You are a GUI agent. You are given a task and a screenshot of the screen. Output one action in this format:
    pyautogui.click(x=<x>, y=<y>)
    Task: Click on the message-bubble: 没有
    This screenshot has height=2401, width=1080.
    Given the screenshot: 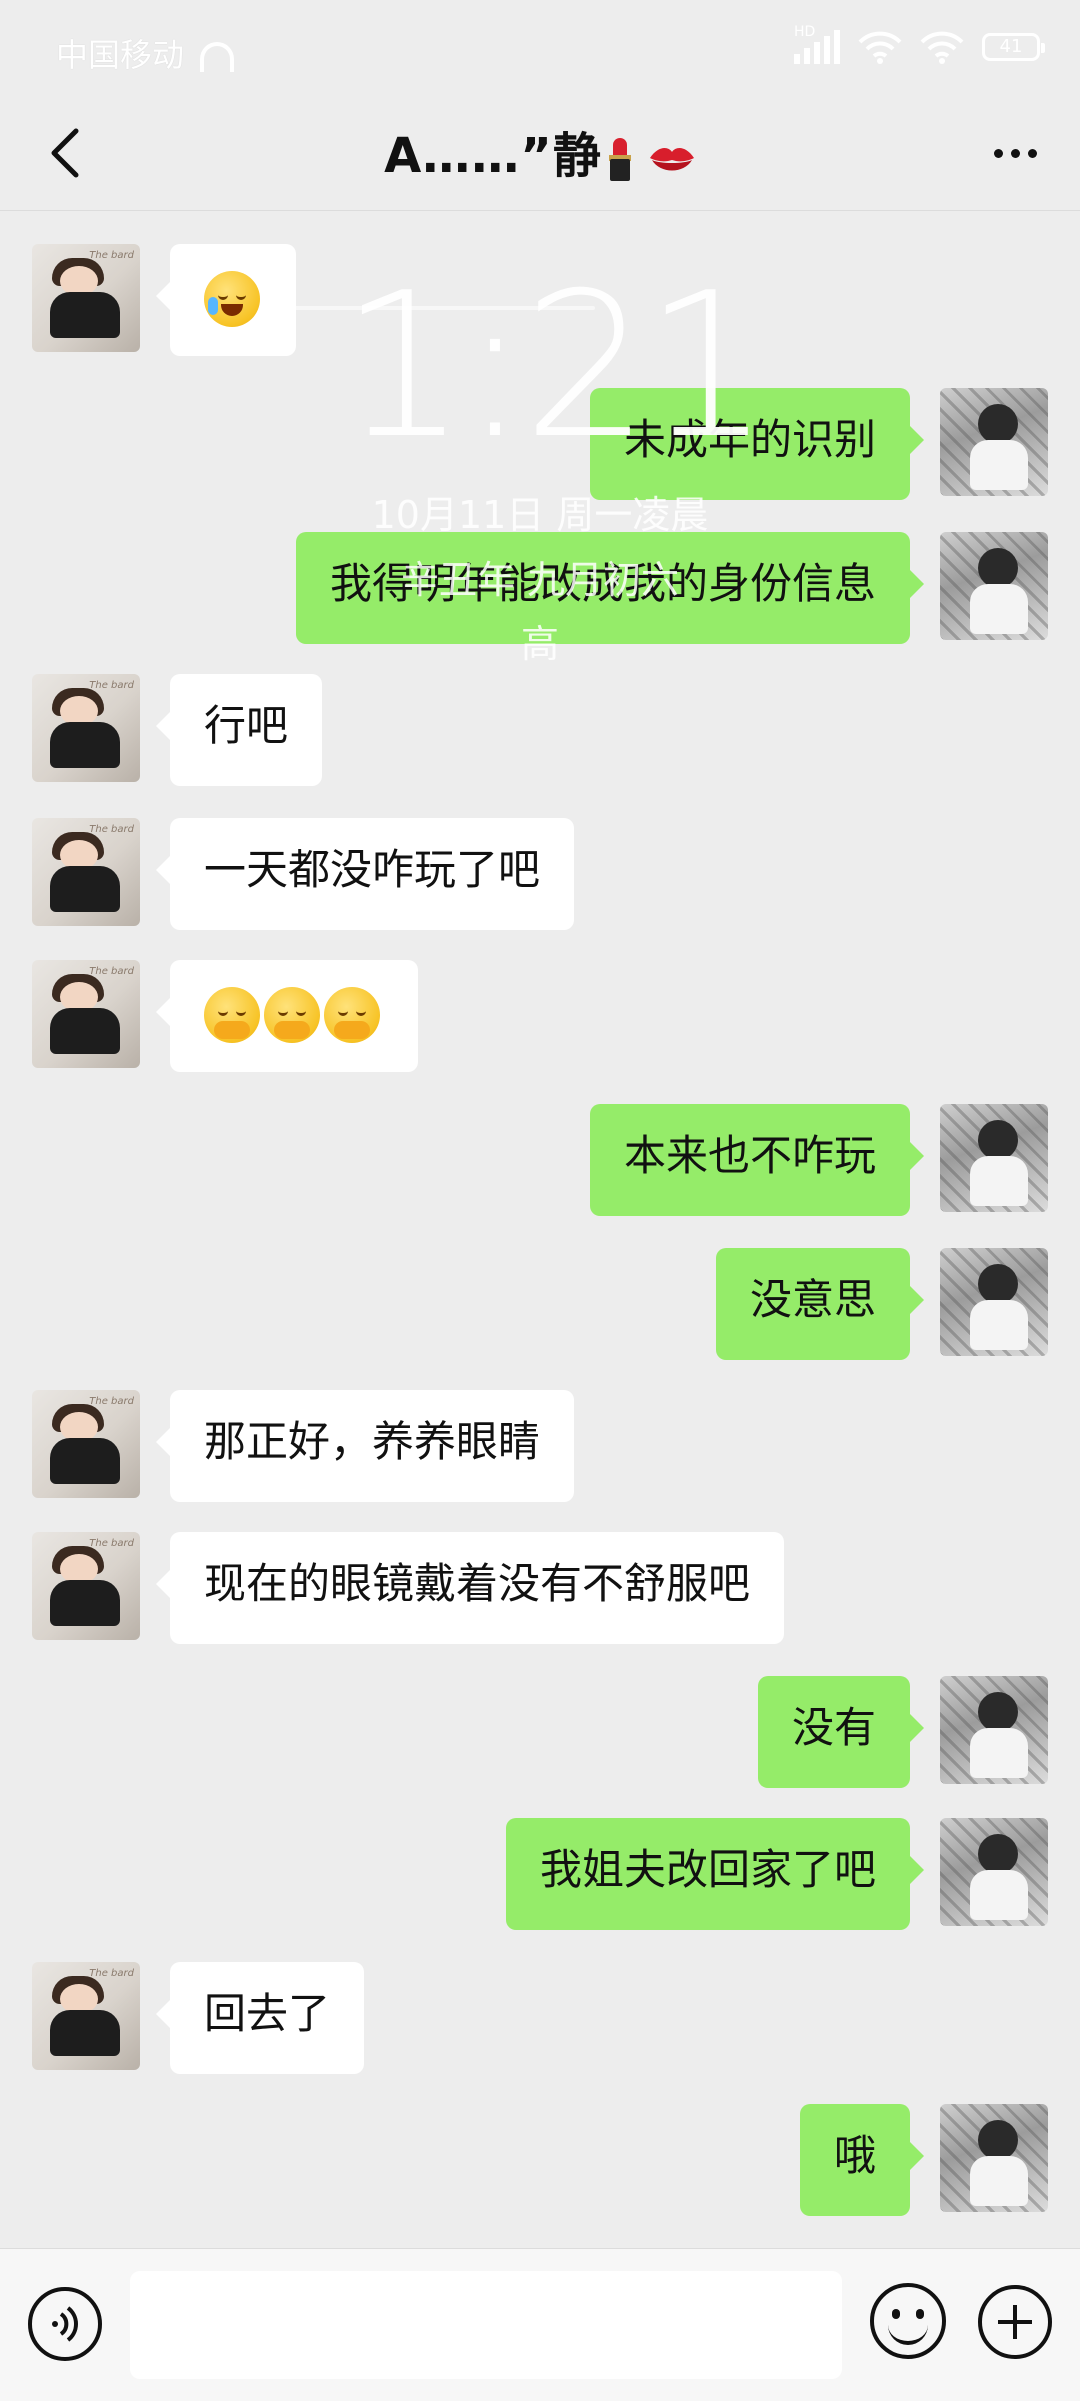 What is the action you would take?
    pyautogui.click(x=841, y=1732)
    